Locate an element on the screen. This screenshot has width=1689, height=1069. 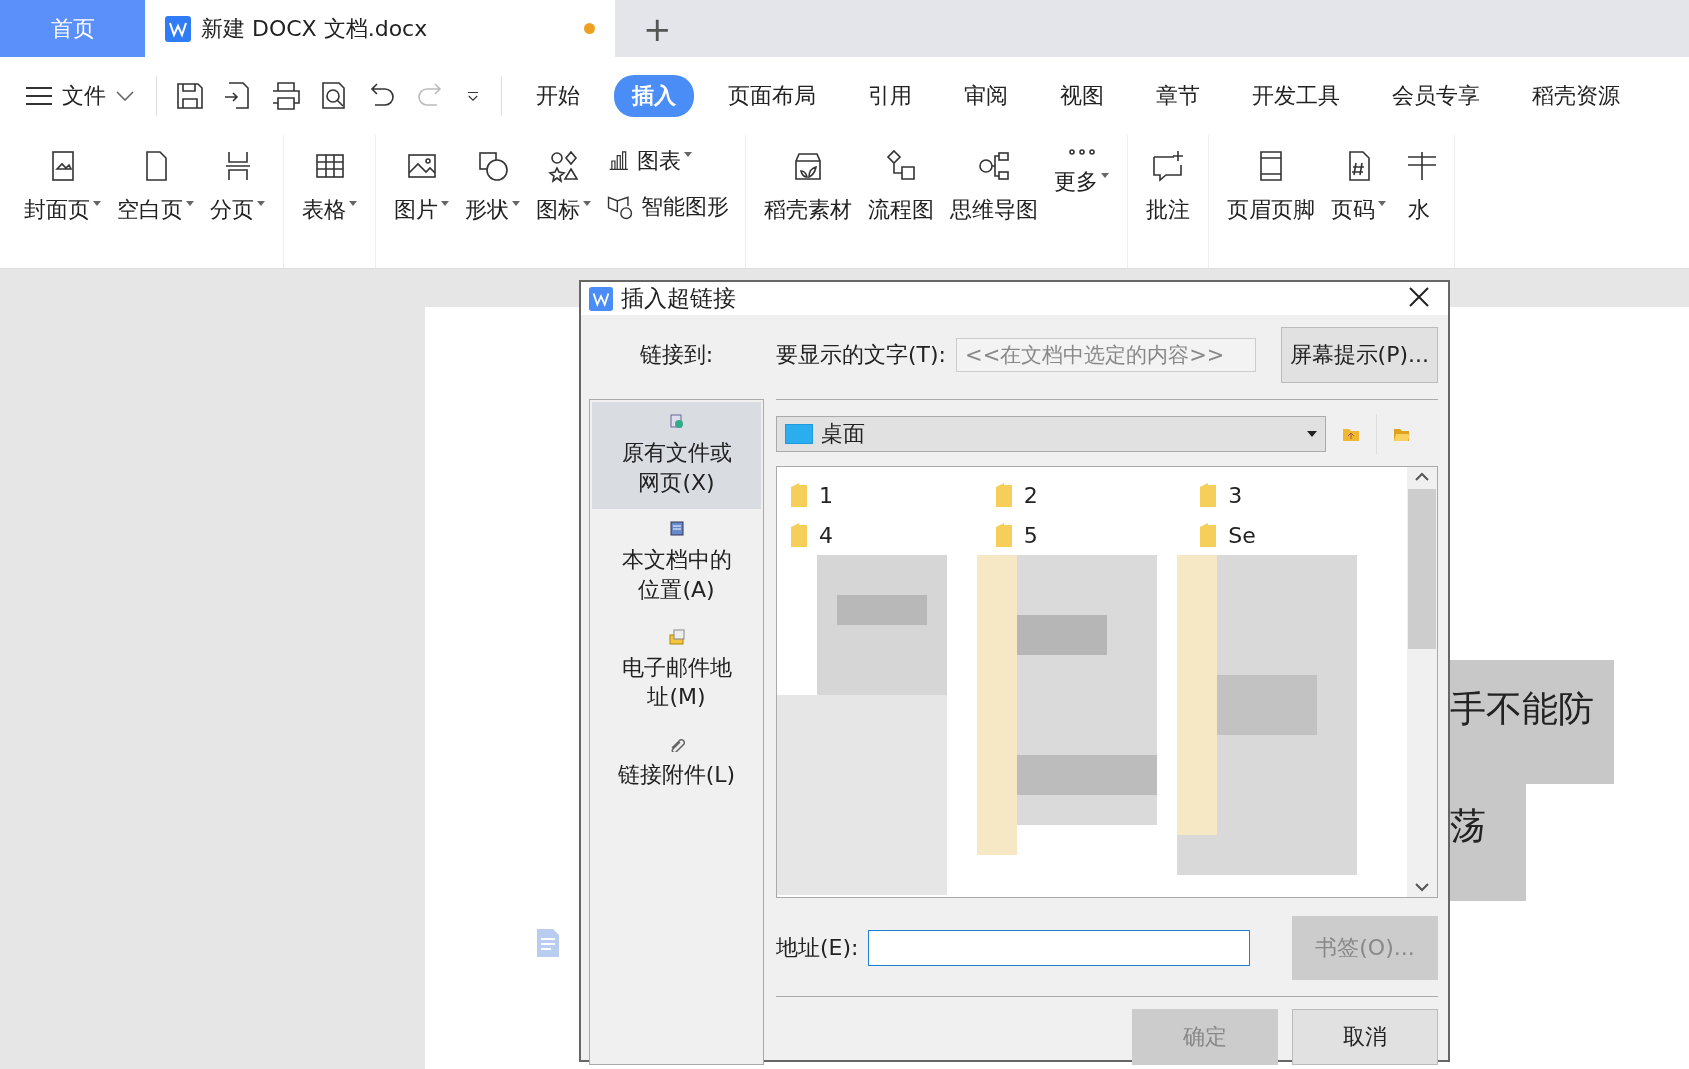
ribbon-button: 分页 is located at coordinates (237, 187).